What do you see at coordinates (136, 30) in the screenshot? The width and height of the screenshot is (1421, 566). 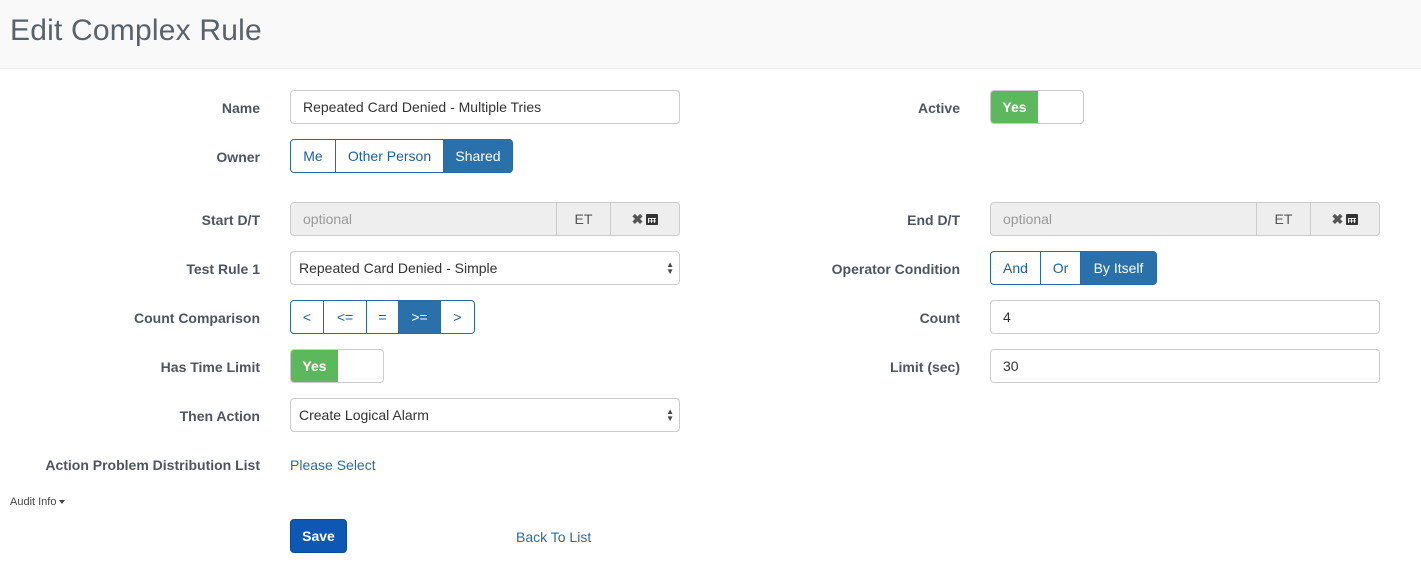 I see `page-title: Edit Complex Rule` at bounding box center [136, 30].